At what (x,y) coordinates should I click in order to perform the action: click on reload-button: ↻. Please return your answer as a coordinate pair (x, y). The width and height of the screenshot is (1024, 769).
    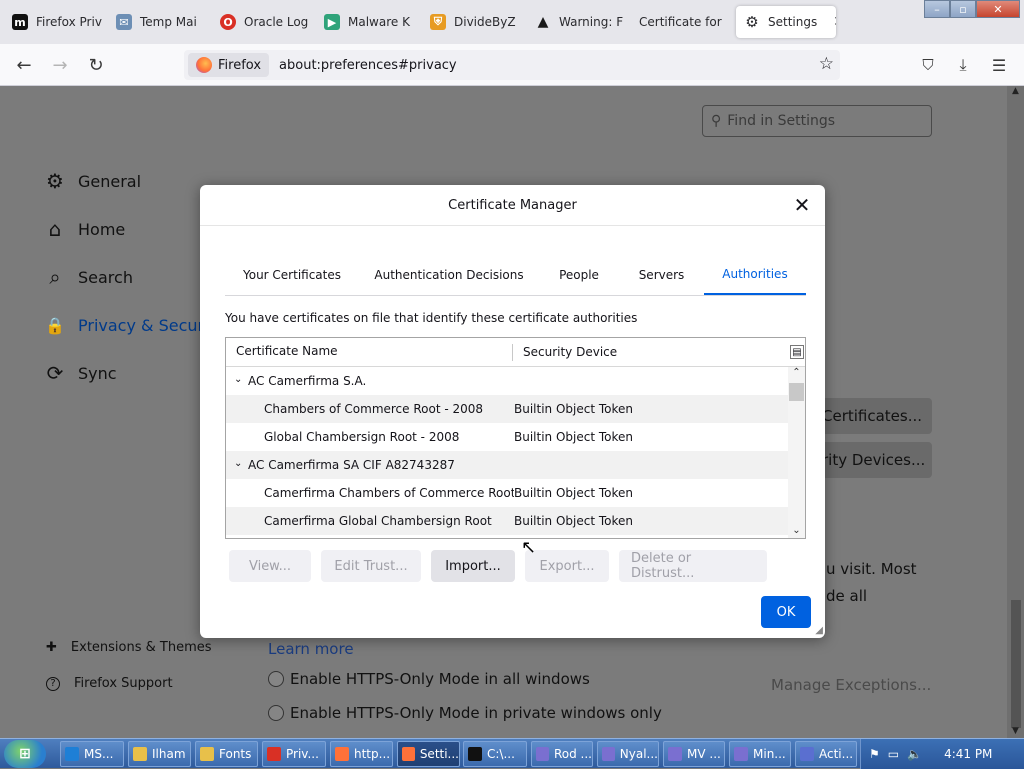
    Looking at the image, I should click on (96, 65).